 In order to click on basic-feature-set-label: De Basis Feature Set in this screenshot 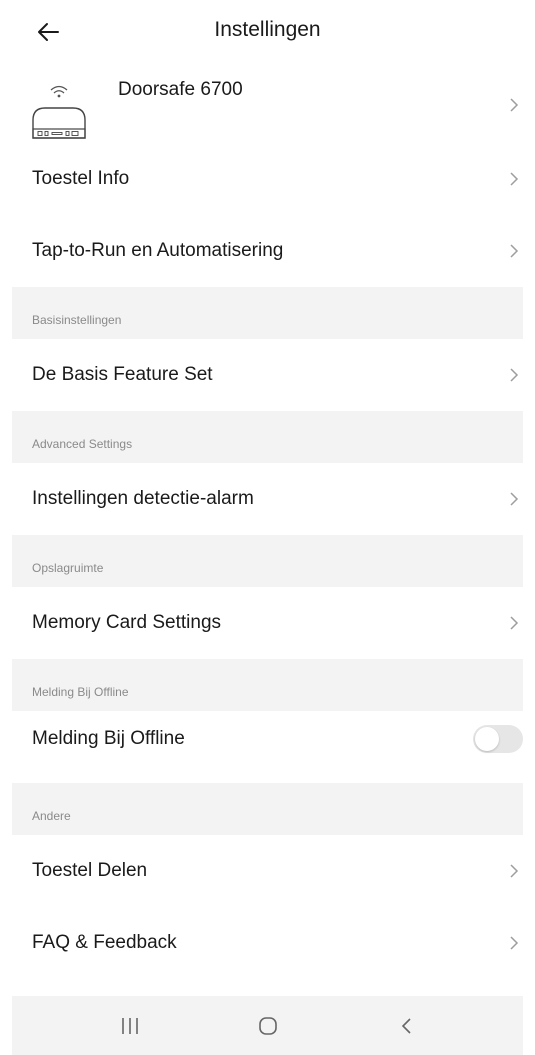, I will do `click(122, 374)`.